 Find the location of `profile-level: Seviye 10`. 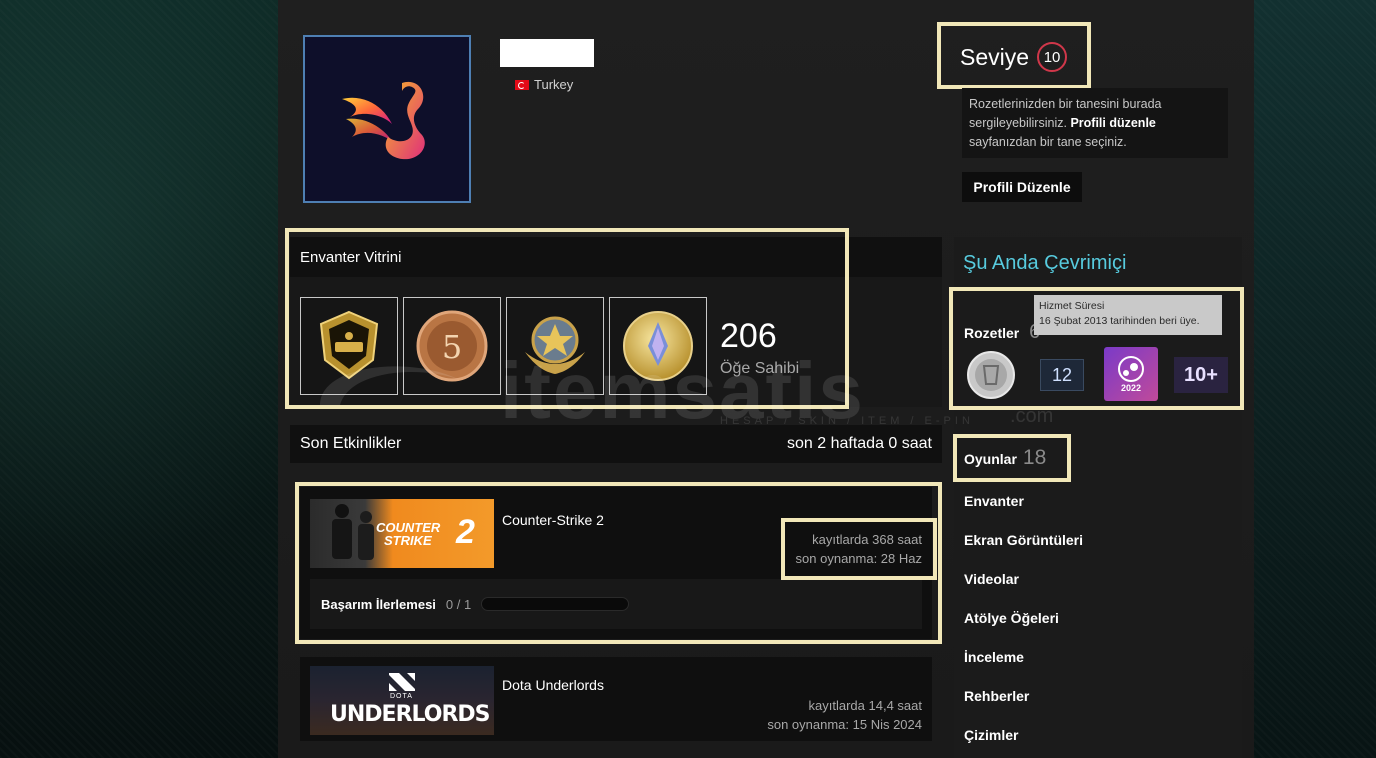

profile-level: Seviye 10 is located at coordinates (1014, 57).